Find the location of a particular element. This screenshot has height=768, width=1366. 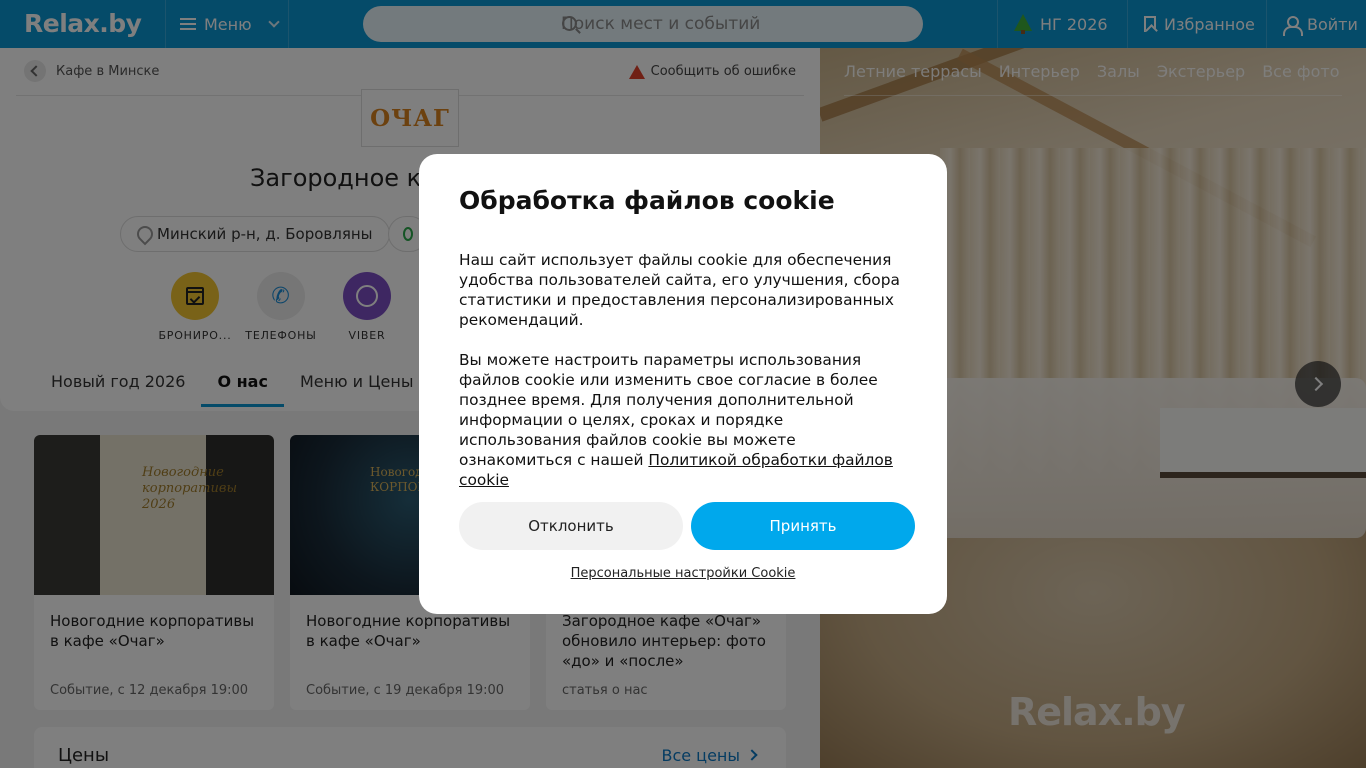

accept-button: Принять is located at coordinates (803, 526).